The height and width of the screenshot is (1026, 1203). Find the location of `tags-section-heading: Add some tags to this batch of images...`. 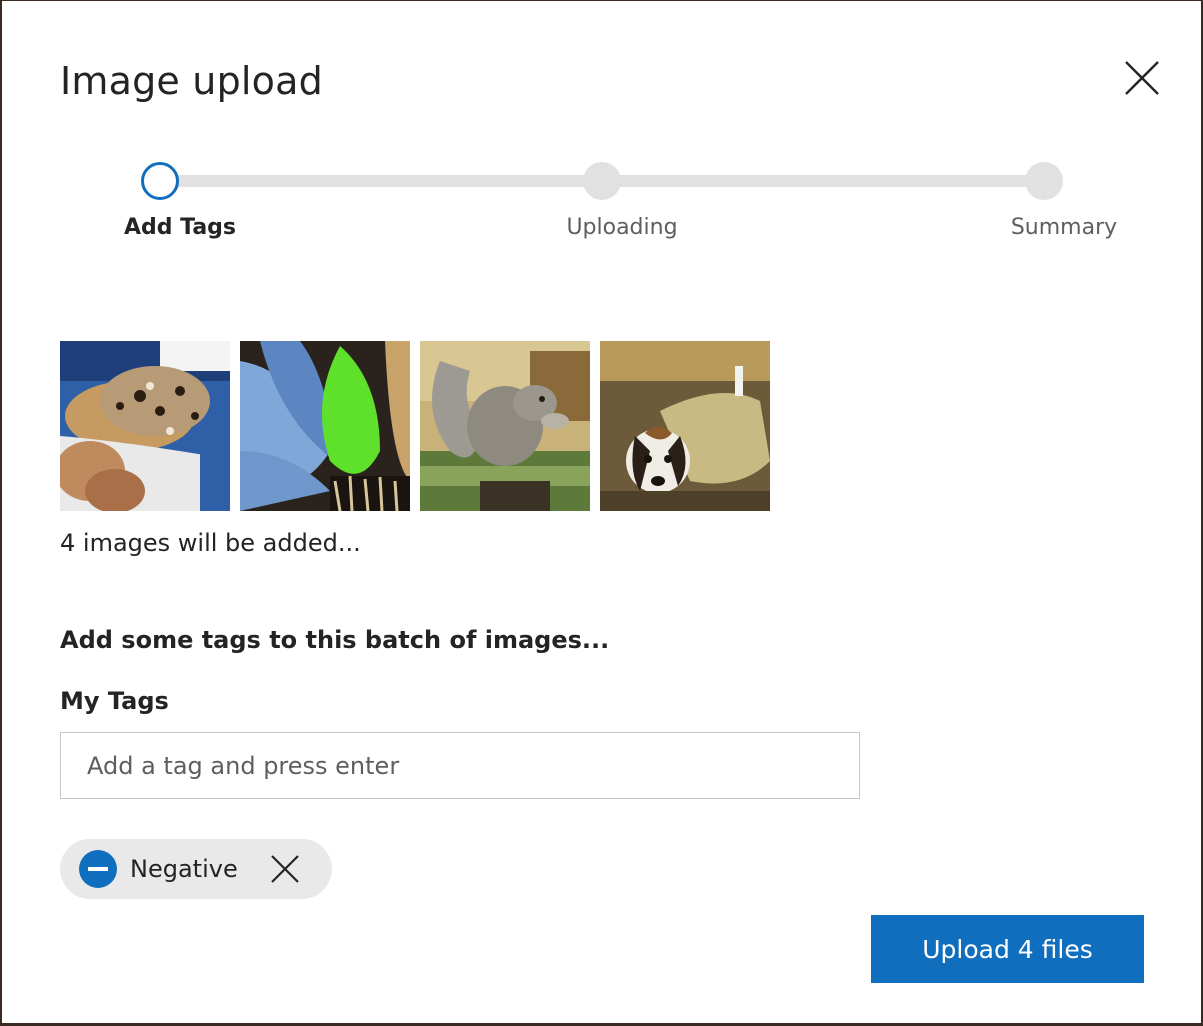

tags-section-heading: Add some tags to this batch of images... is located at coordinates (335, 640).